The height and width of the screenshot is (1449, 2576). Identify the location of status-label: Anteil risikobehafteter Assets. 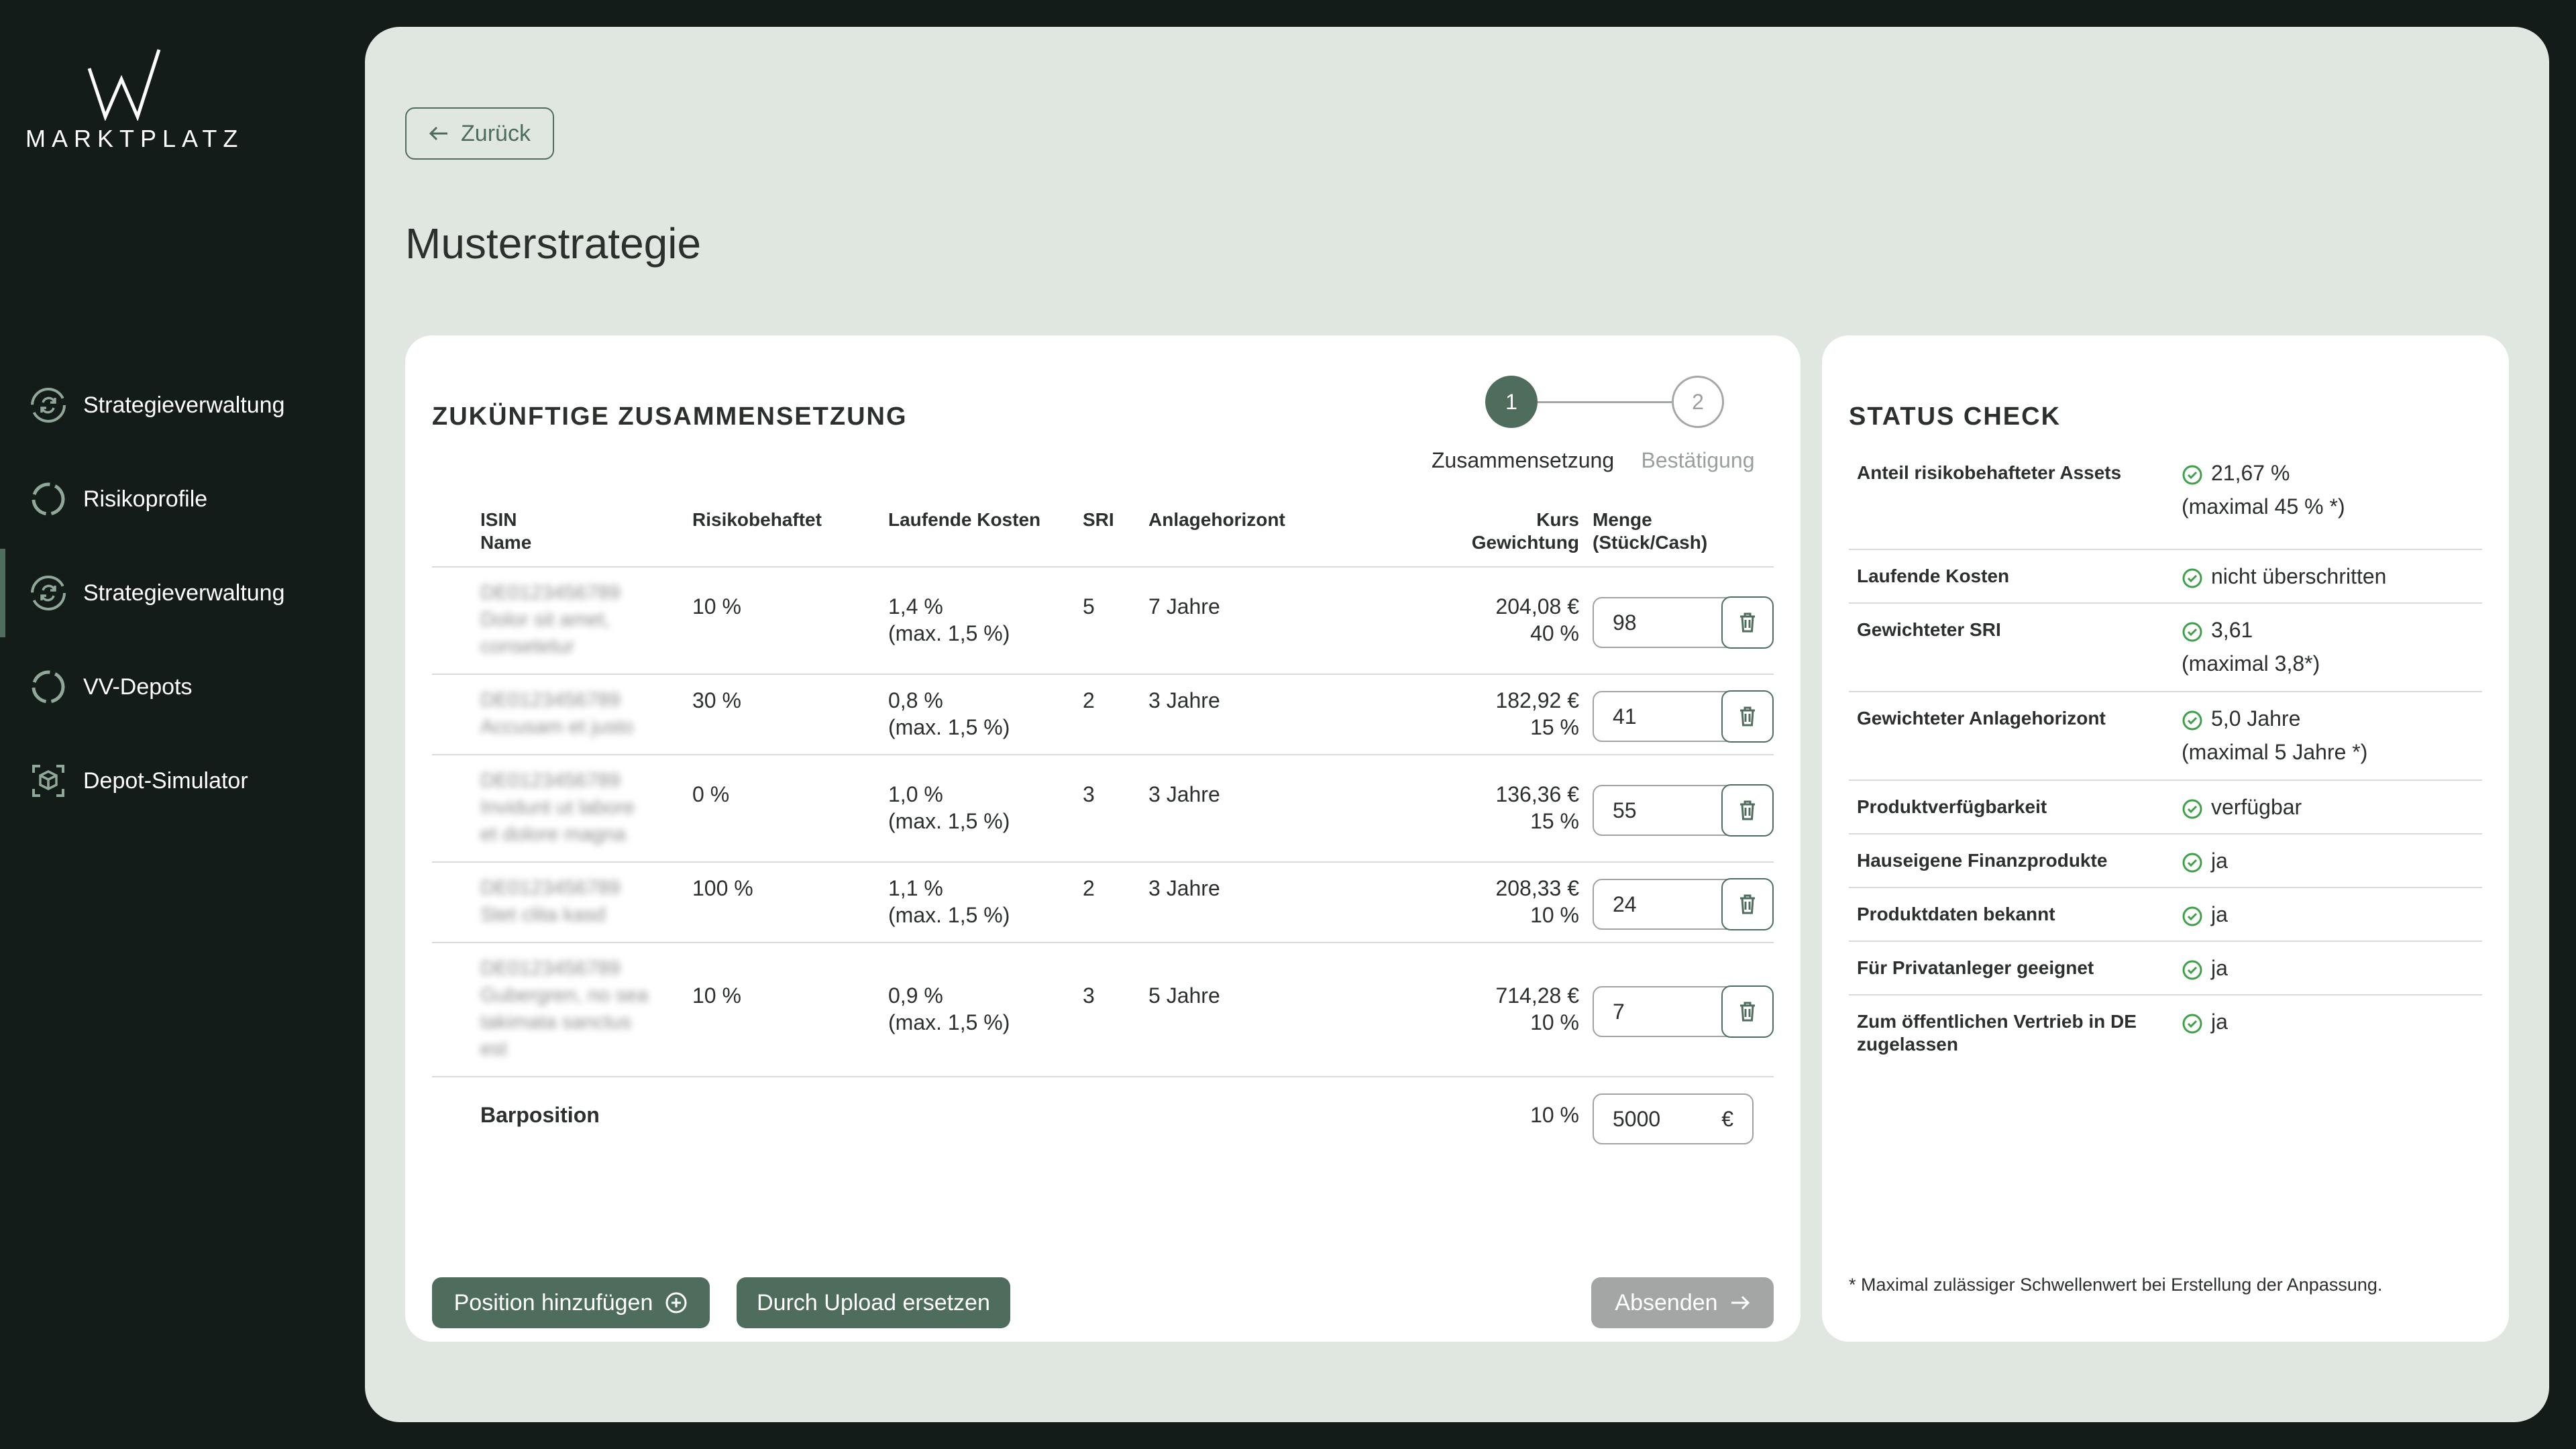
(1989, 472).